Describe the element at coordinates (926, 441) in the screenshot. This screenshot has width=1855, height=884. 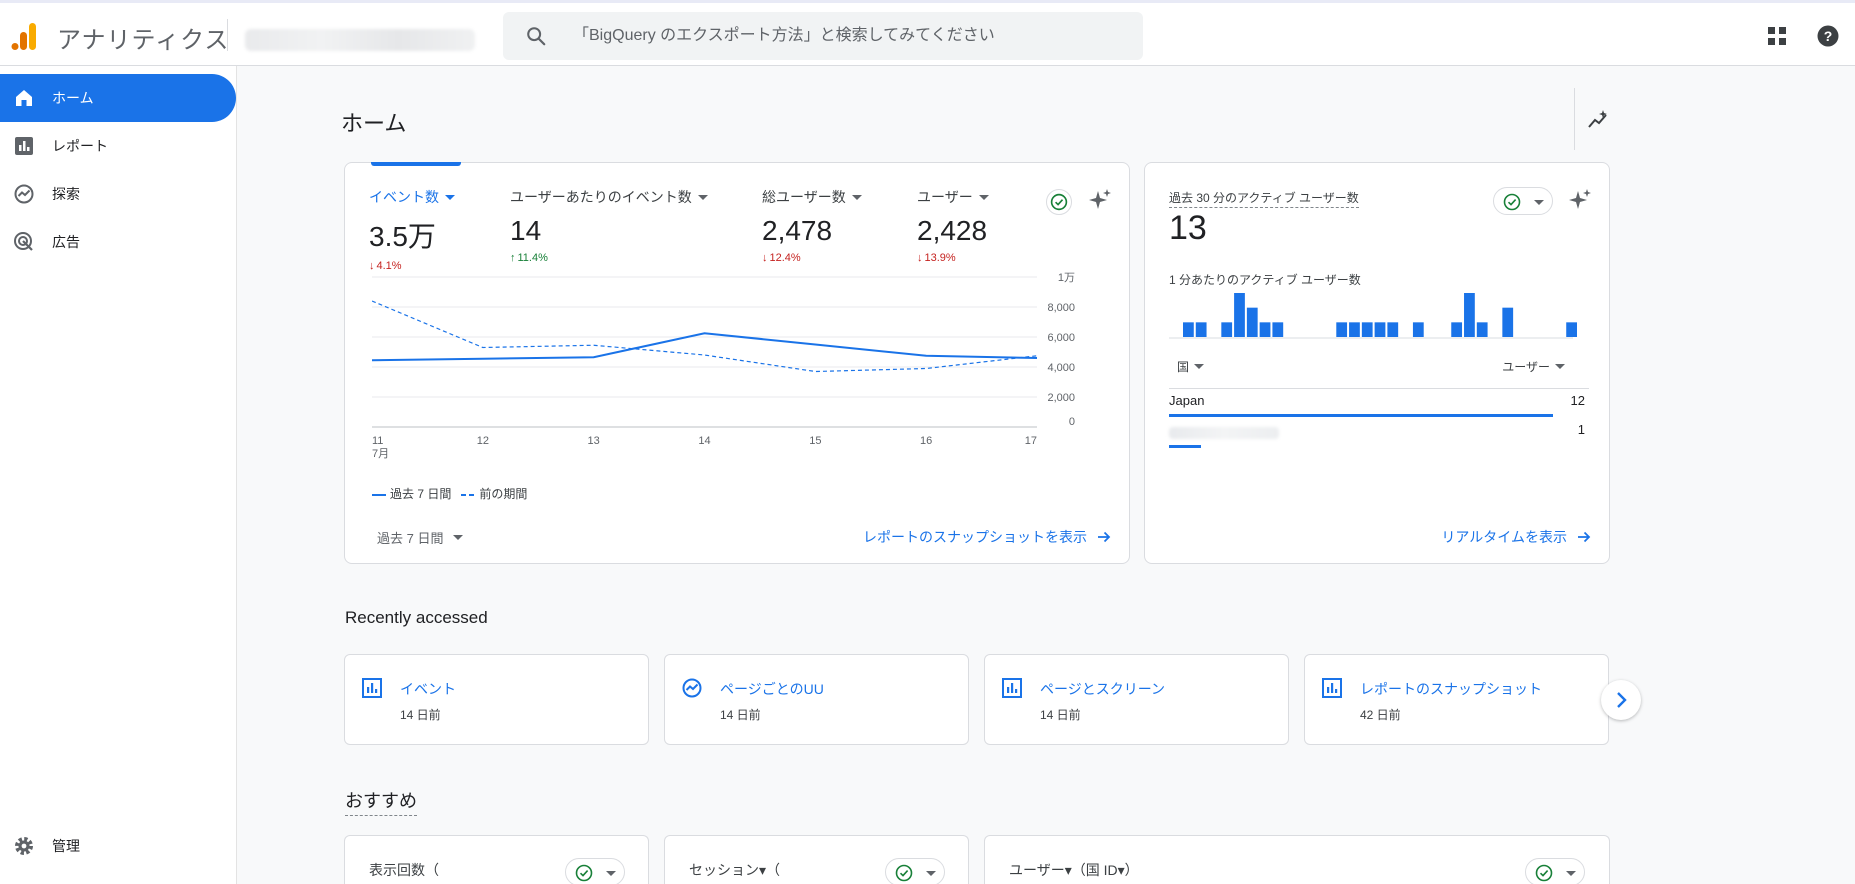
I see `x-tick-label: 16` at that location.